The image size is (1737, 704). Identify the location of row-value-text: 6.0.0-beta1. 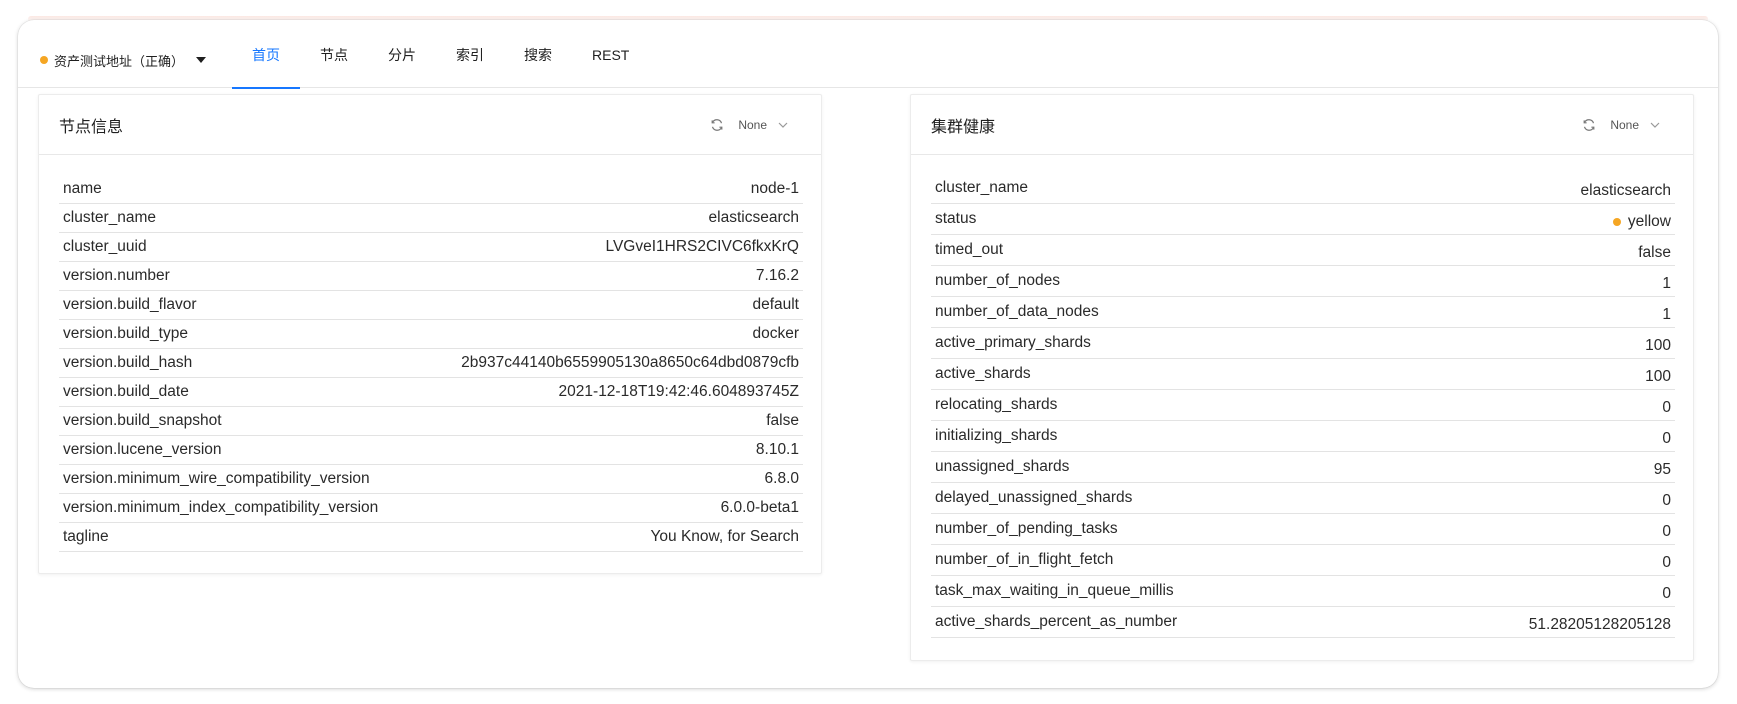
(759, 507).